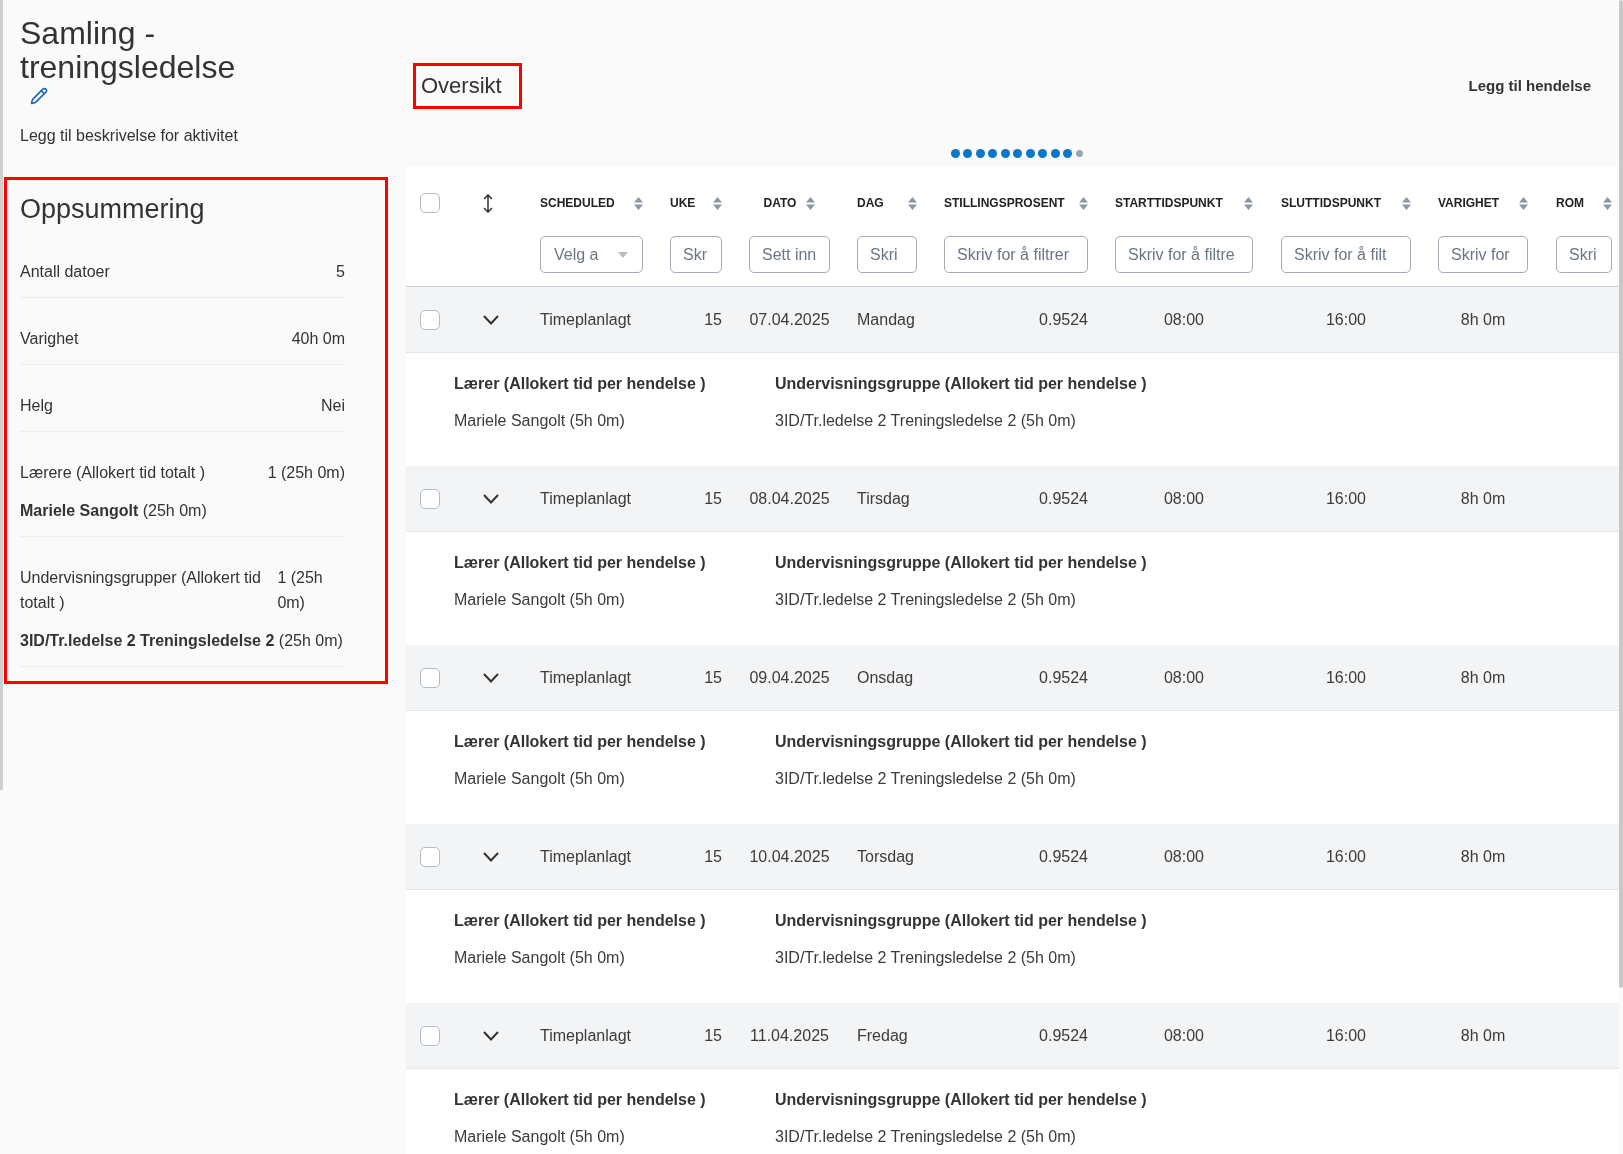  I want to click on summary-label: Varighet, so click(49, 339).